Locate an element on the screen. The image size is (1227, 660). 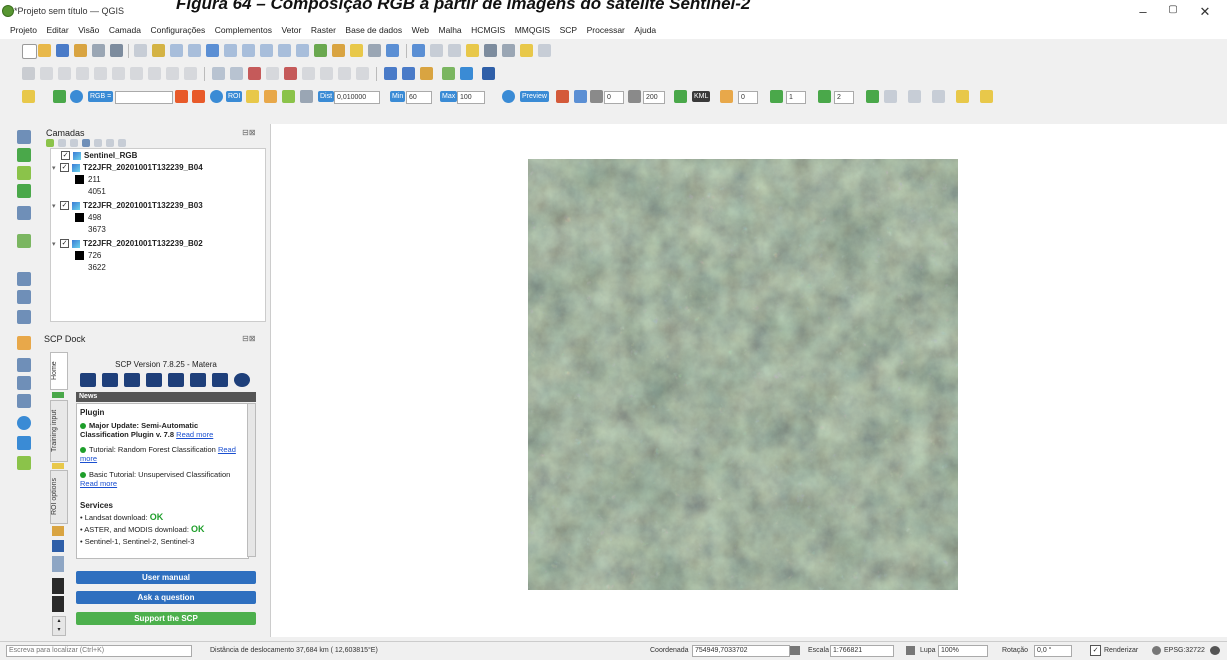
scp-band-calc-icon is located at coordinates (198, 380).